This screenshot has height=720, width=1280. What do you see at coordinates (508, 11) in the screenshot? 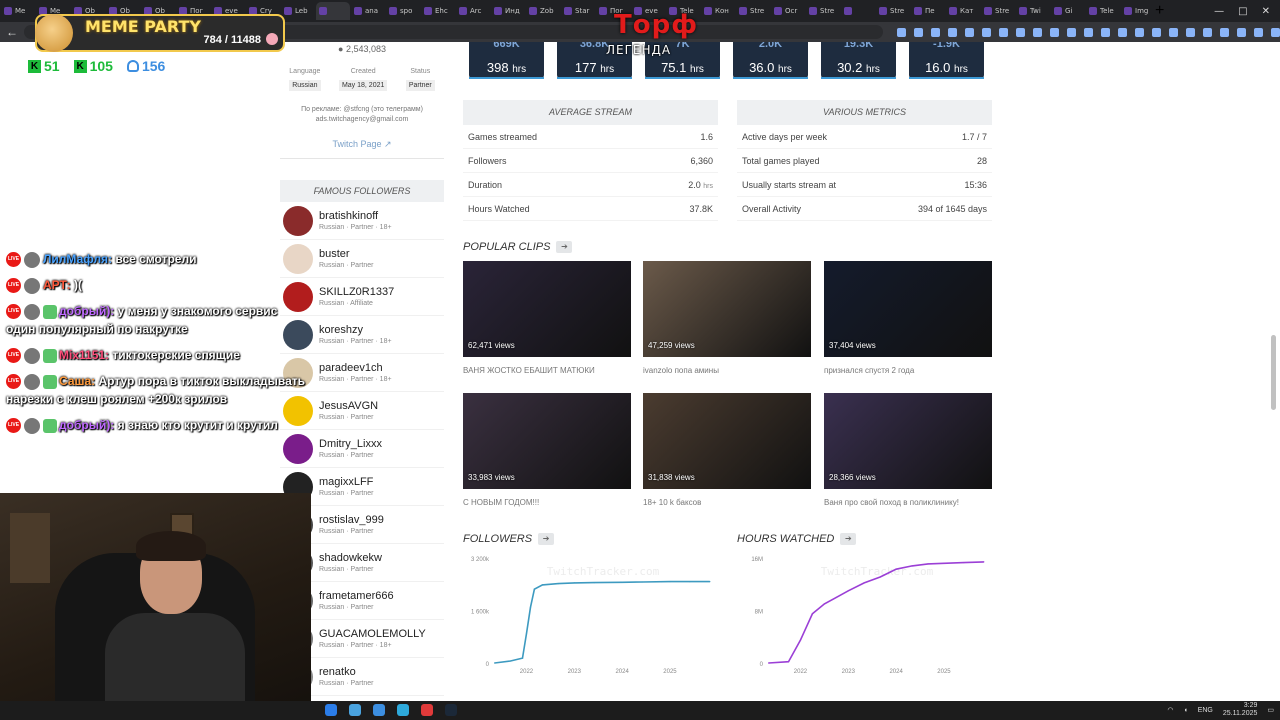
I see `browser-tab: Инд` at bounding box center [508, 11].